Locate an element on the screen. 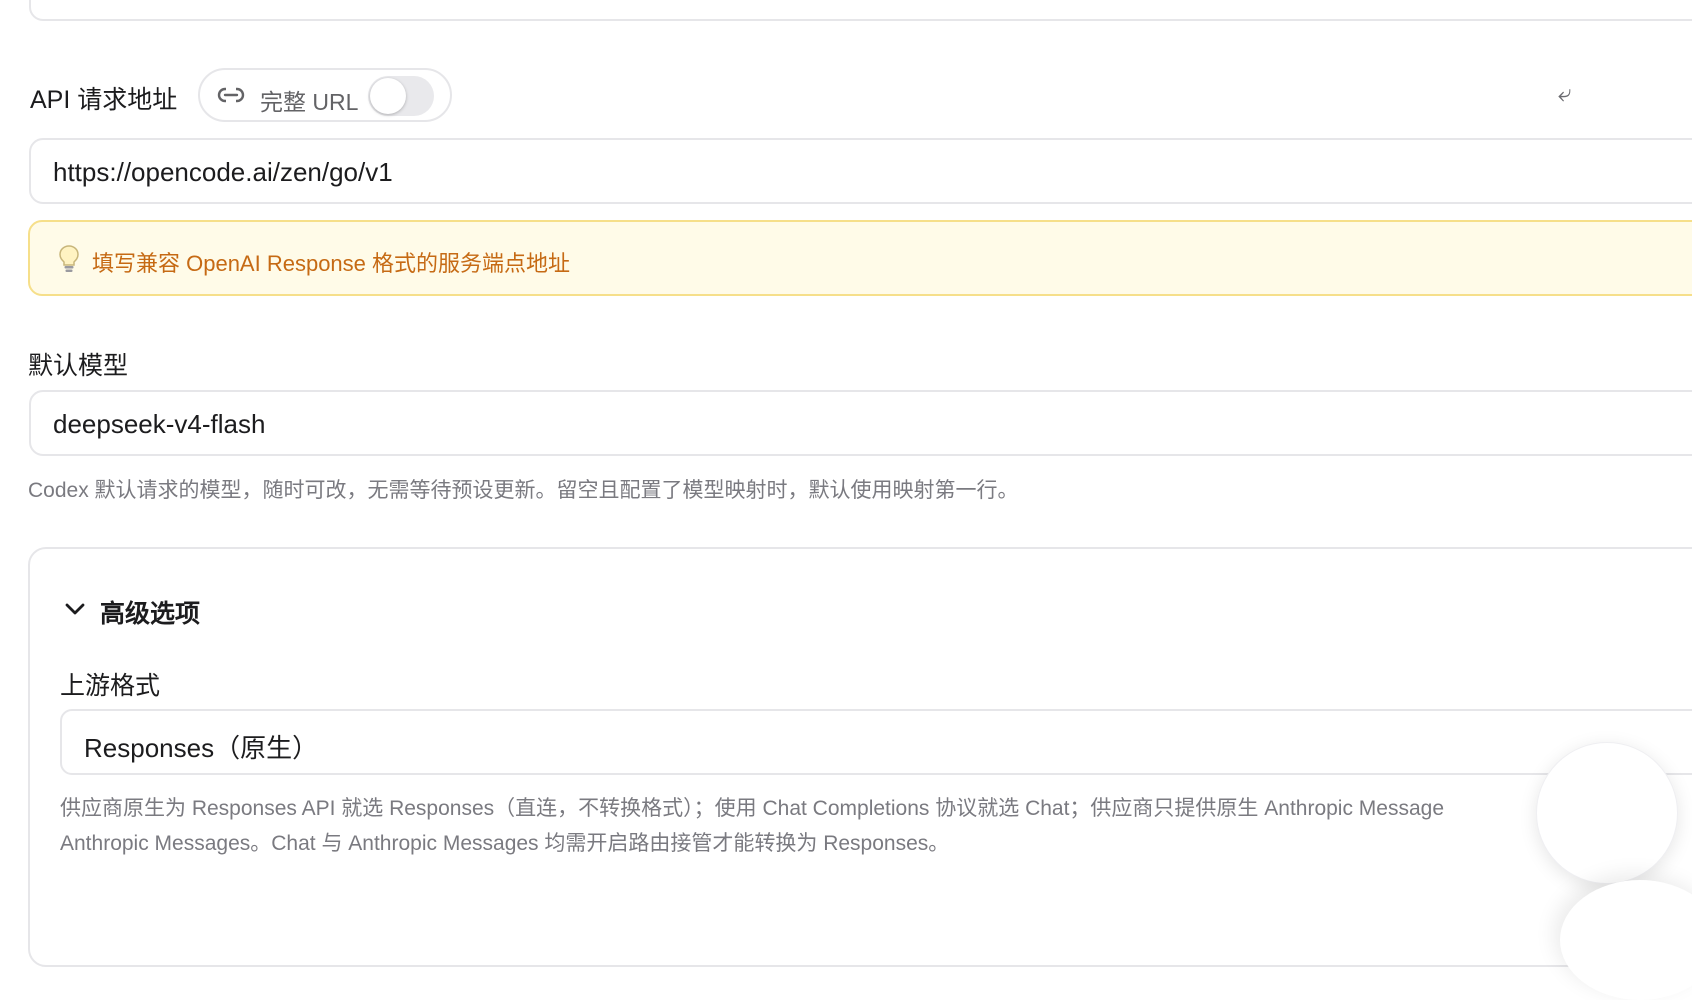  full-url-toggle-pill: 完整 URL is located at coordinates (325, 95).